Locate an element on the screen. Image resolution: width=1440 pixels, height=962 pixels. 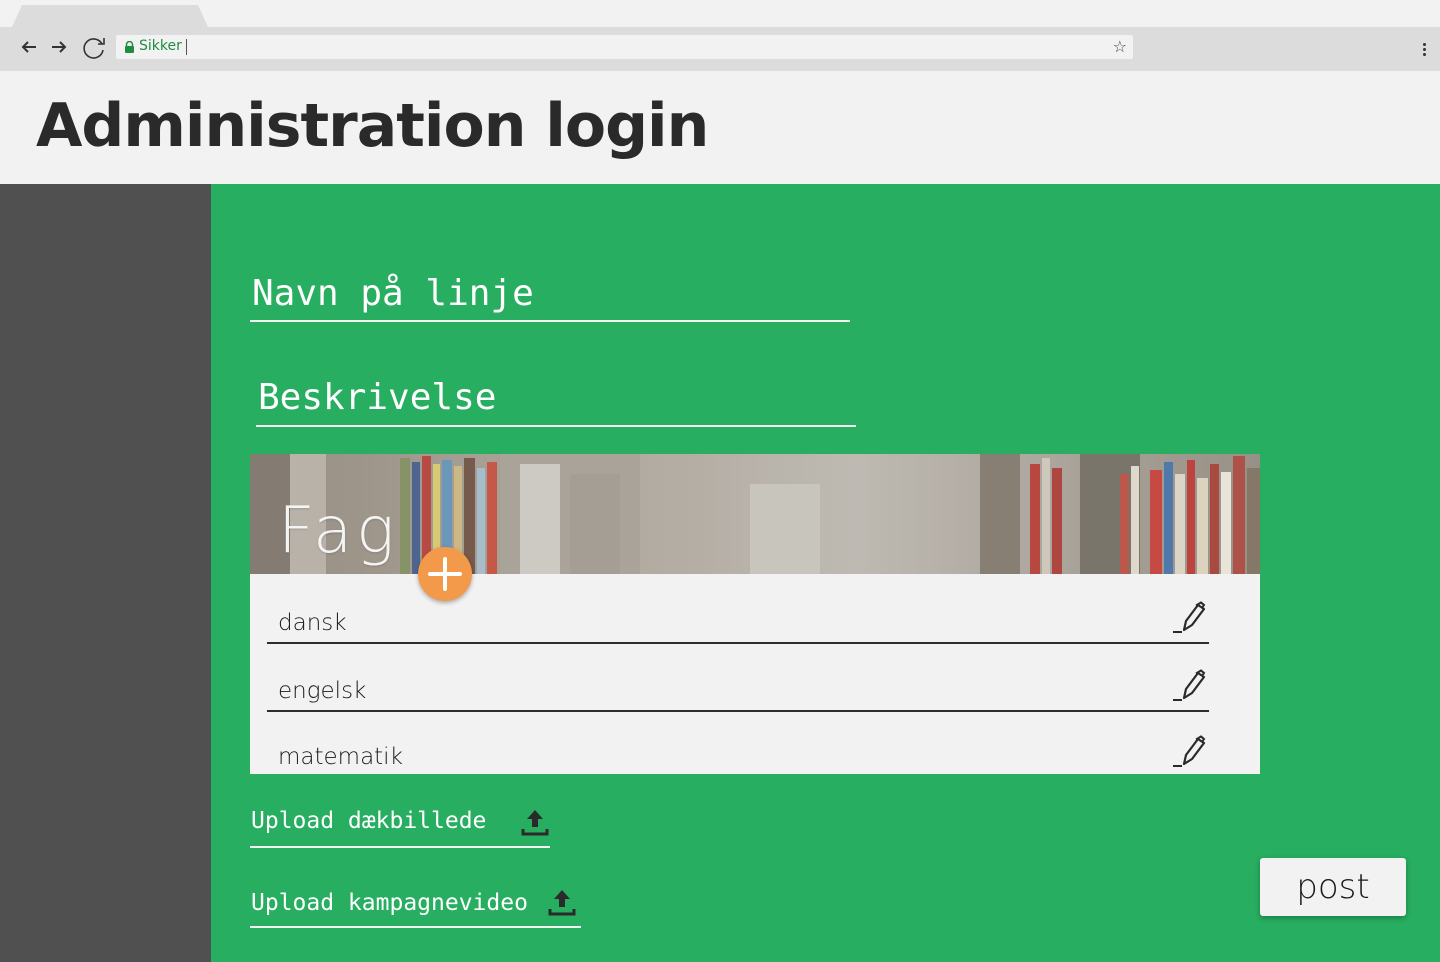
back-button is located at coordinates (29, 47).